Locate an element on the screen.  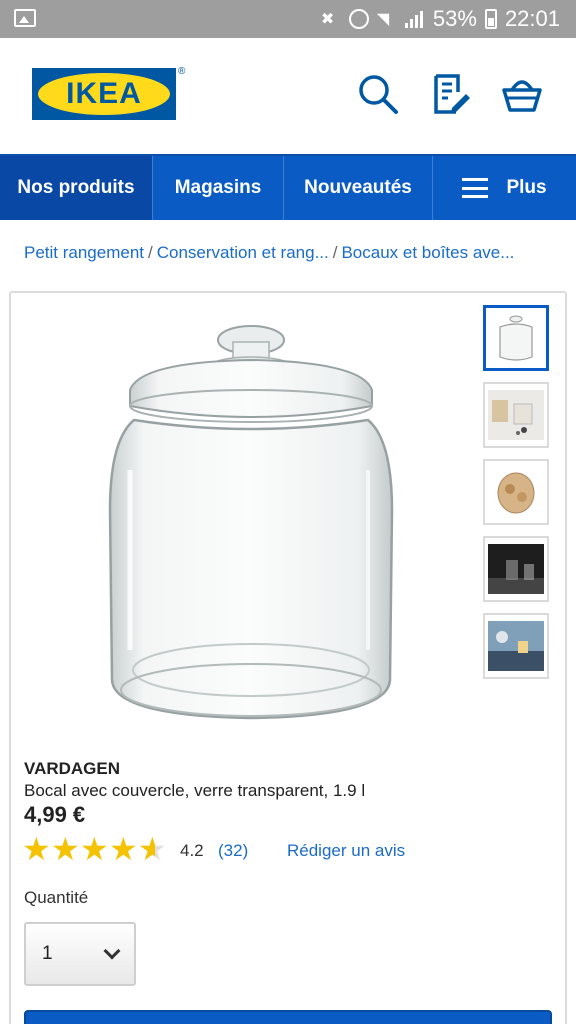
clock: 22:01 is located at coordinates (532, 18).